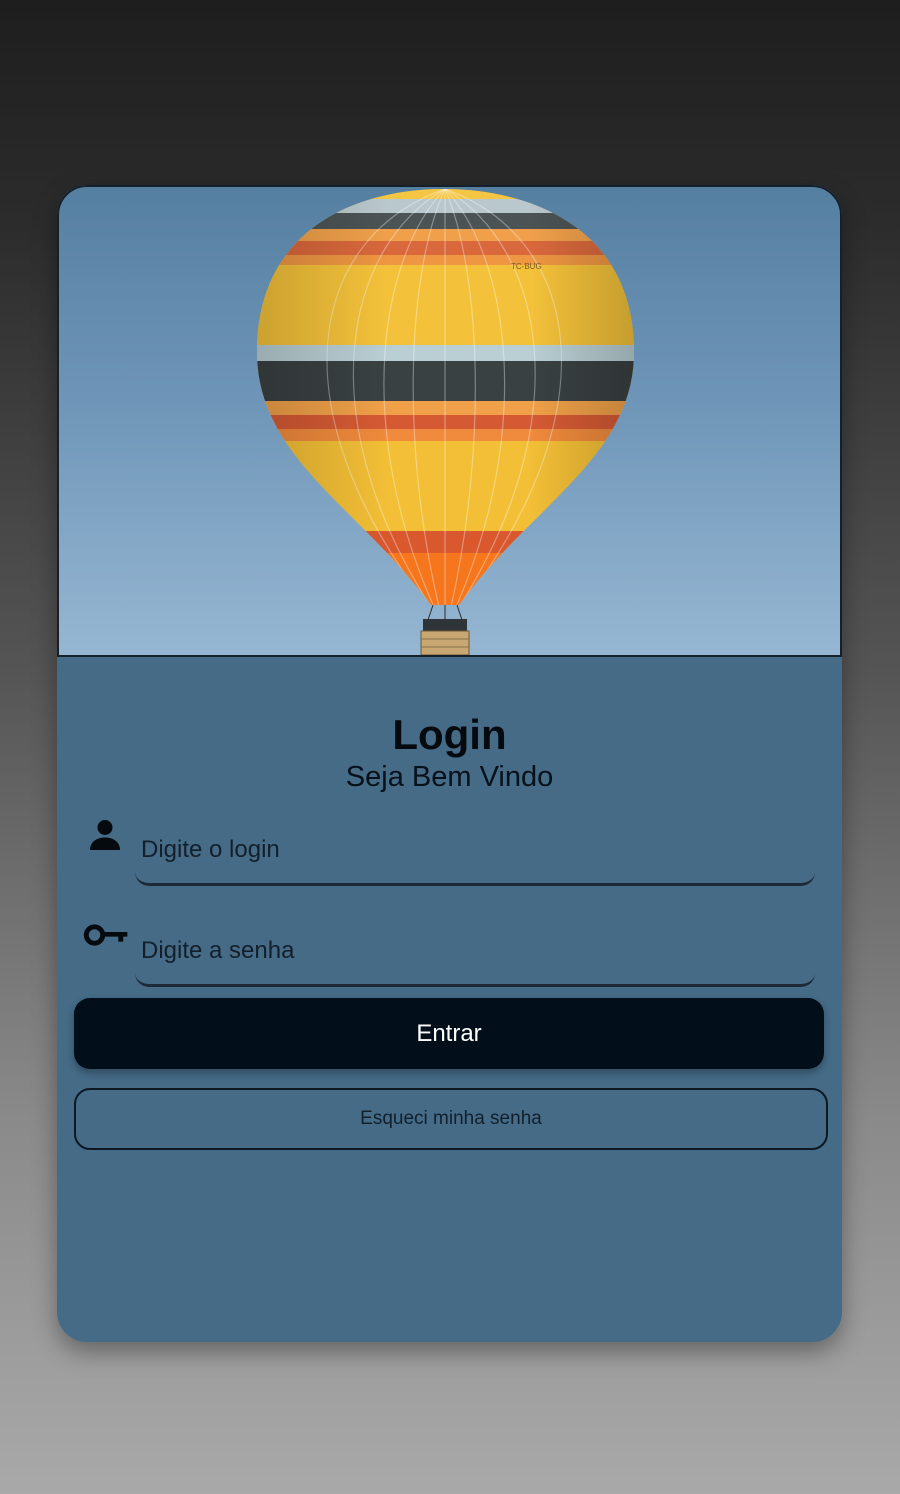 Image resolution: width=900 pixels, height=1494 pixels. I want to click on login-input, so click(471, 850).